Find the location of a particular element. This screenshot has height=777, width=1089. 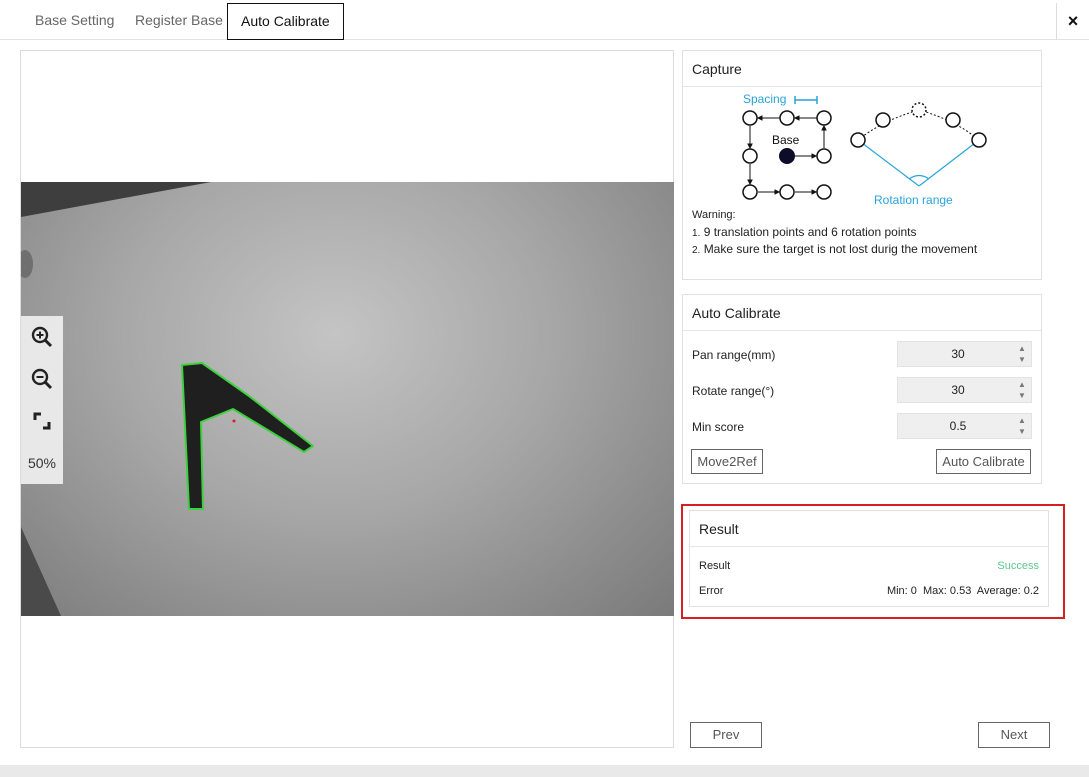

warning-title: Warning: is located at coordinates (714, 215).